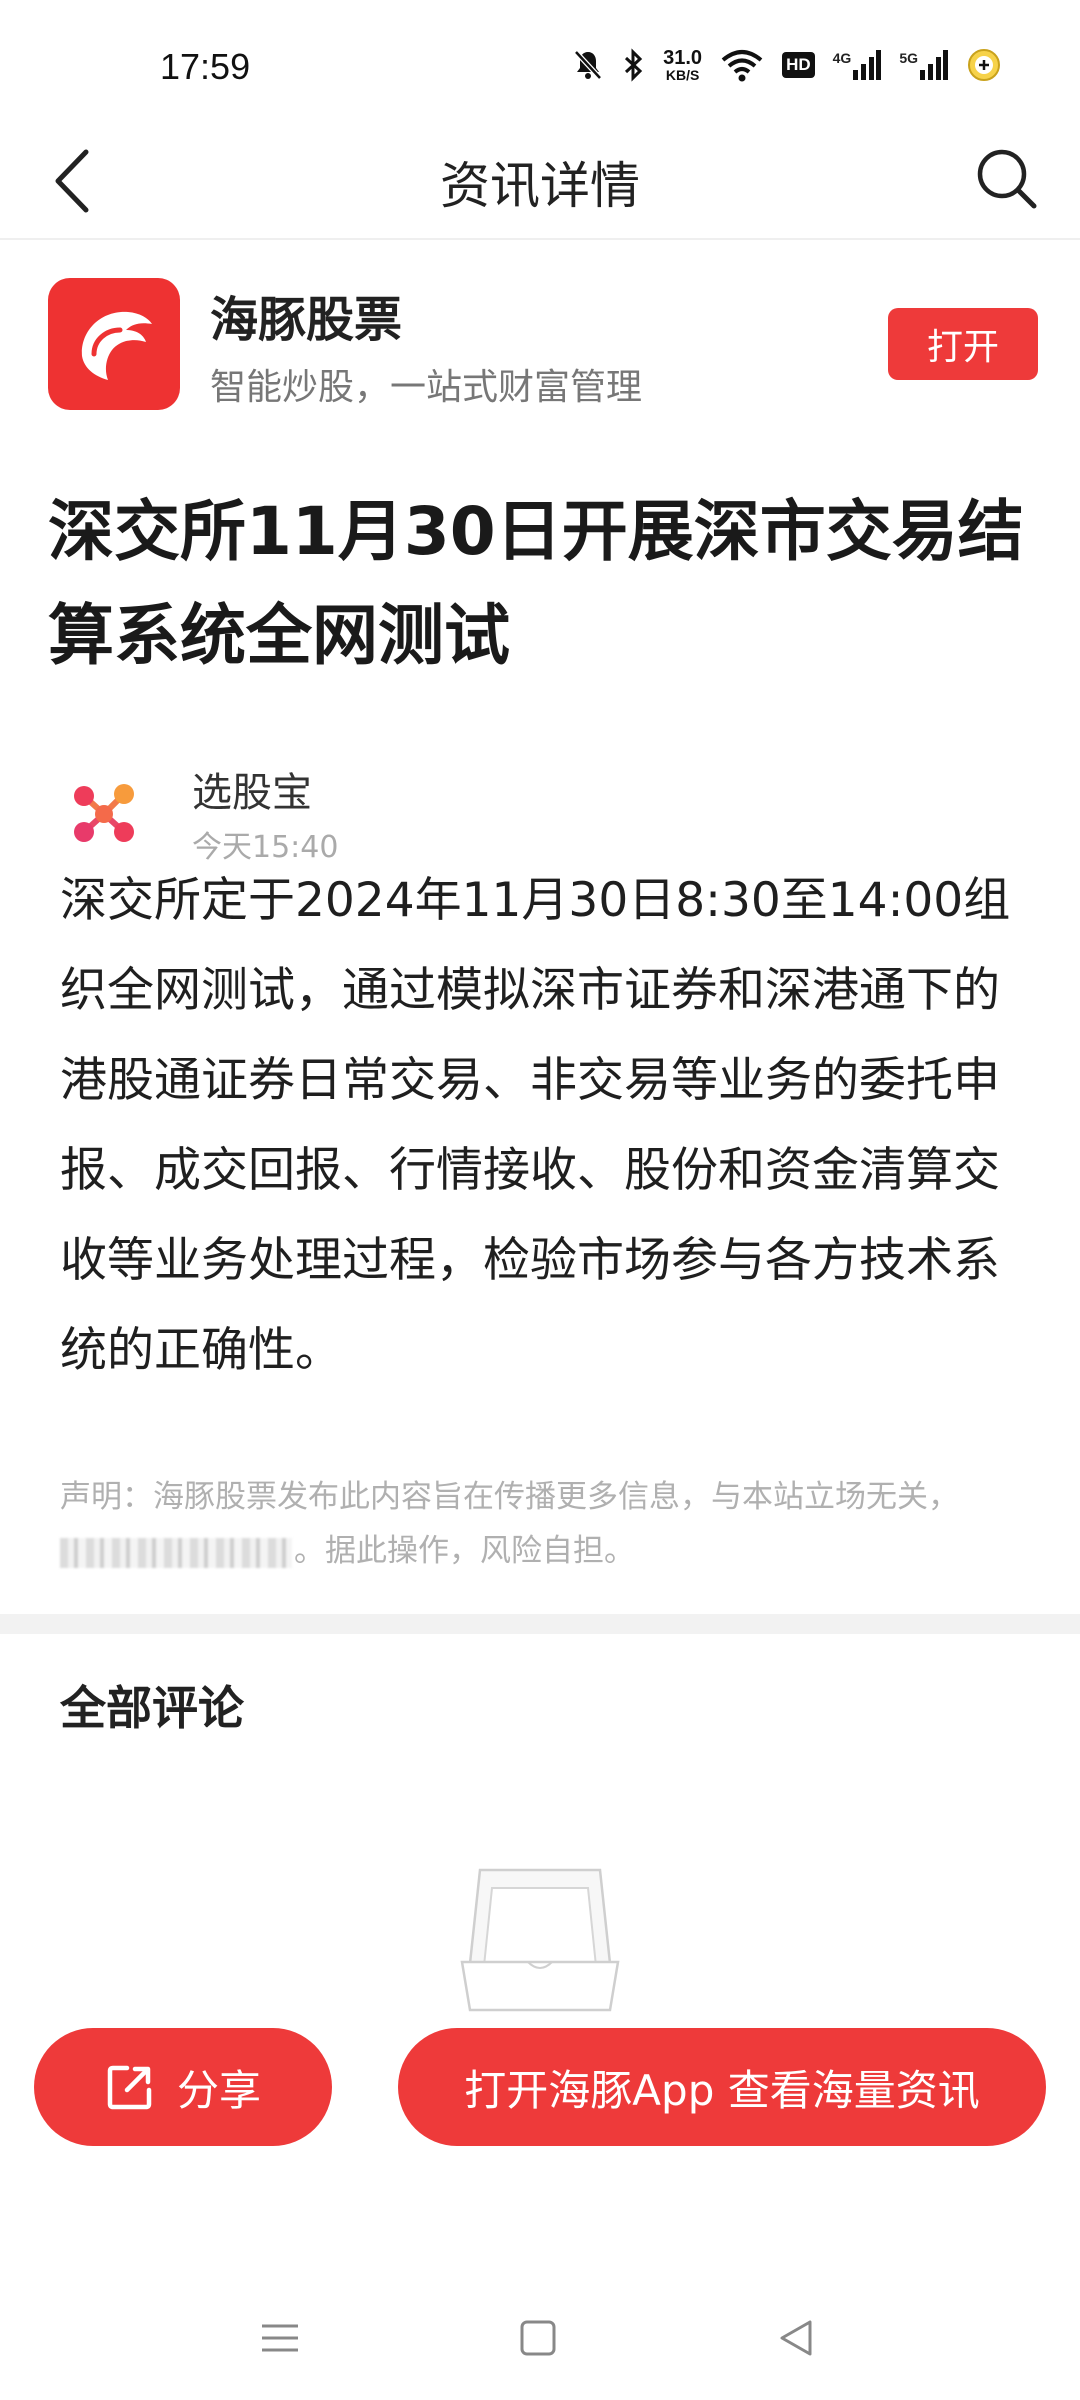 This screenshot has height=2400, width=1080. I want to click on blurred-text, so click(176, 1552).